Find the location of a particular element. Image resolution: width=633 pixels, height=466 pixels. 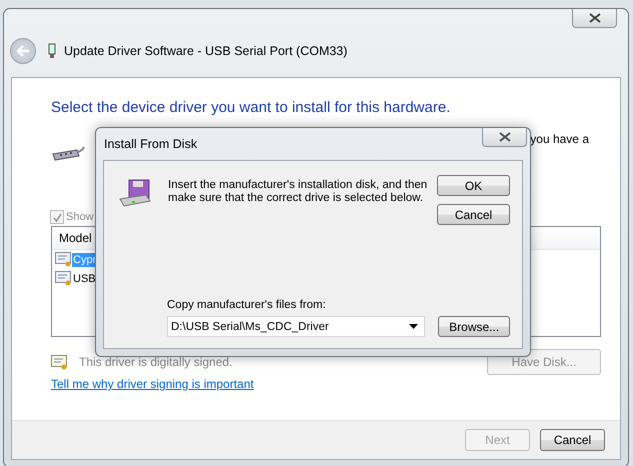

checkbox-label: Show is located at coordinates (80, 217).